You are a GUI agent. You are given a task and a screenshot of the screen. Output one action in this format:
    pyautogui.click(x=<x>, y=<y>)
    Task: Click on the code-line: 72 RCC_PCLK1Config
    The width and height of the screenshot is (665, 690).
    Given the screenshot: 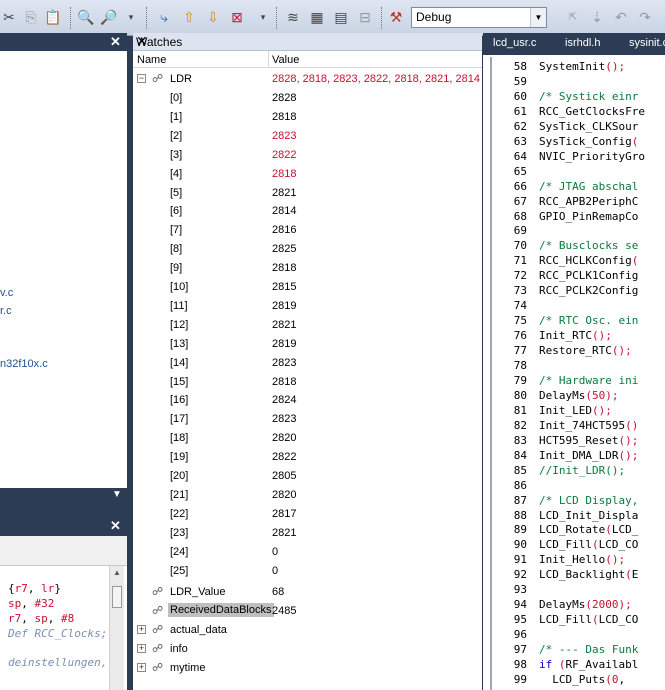 What is the action you would take?
    pyautogui.click(x=579, y=276)
    